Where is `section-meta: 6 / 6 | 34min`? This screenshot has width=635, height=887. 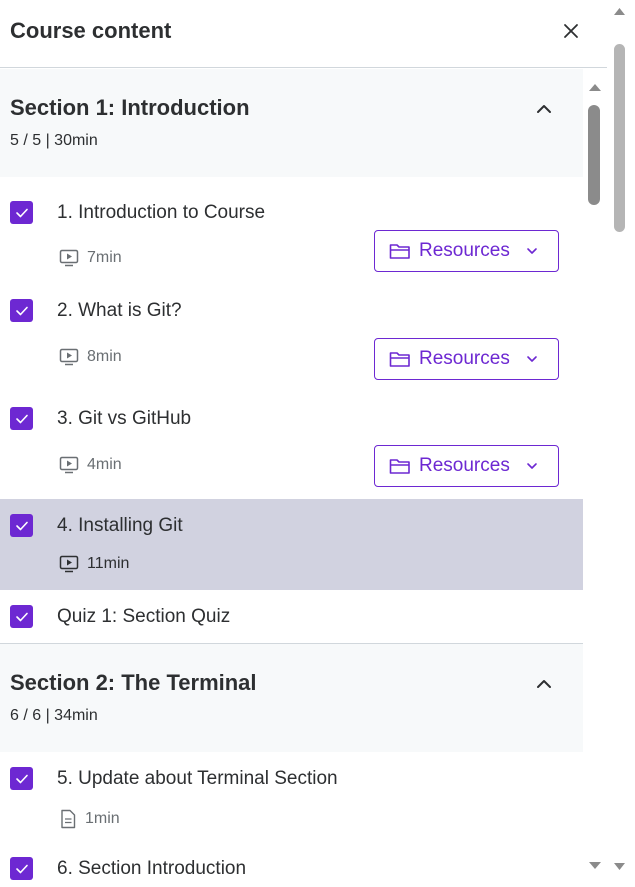 section-meta: 6 / 6 | 34min is located at coordinates (54, 715).